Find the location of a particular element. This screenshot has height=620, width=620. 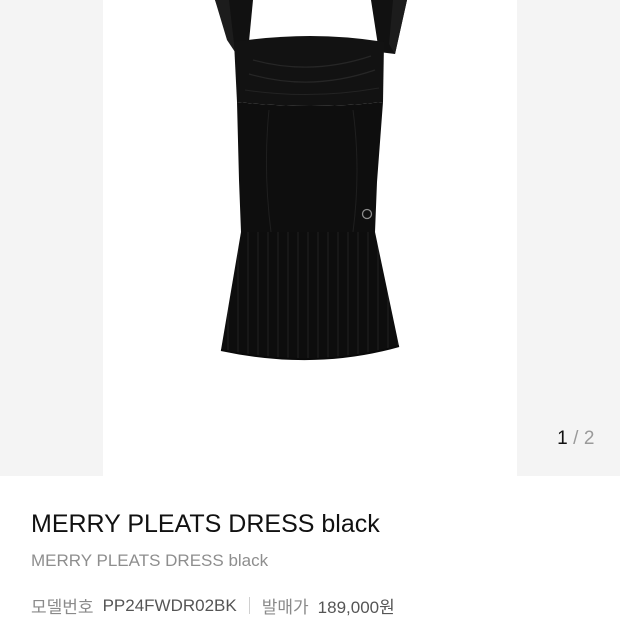

product-subtitle: MERRY PLEATS DRESS black is located at coordinates (150, 560).